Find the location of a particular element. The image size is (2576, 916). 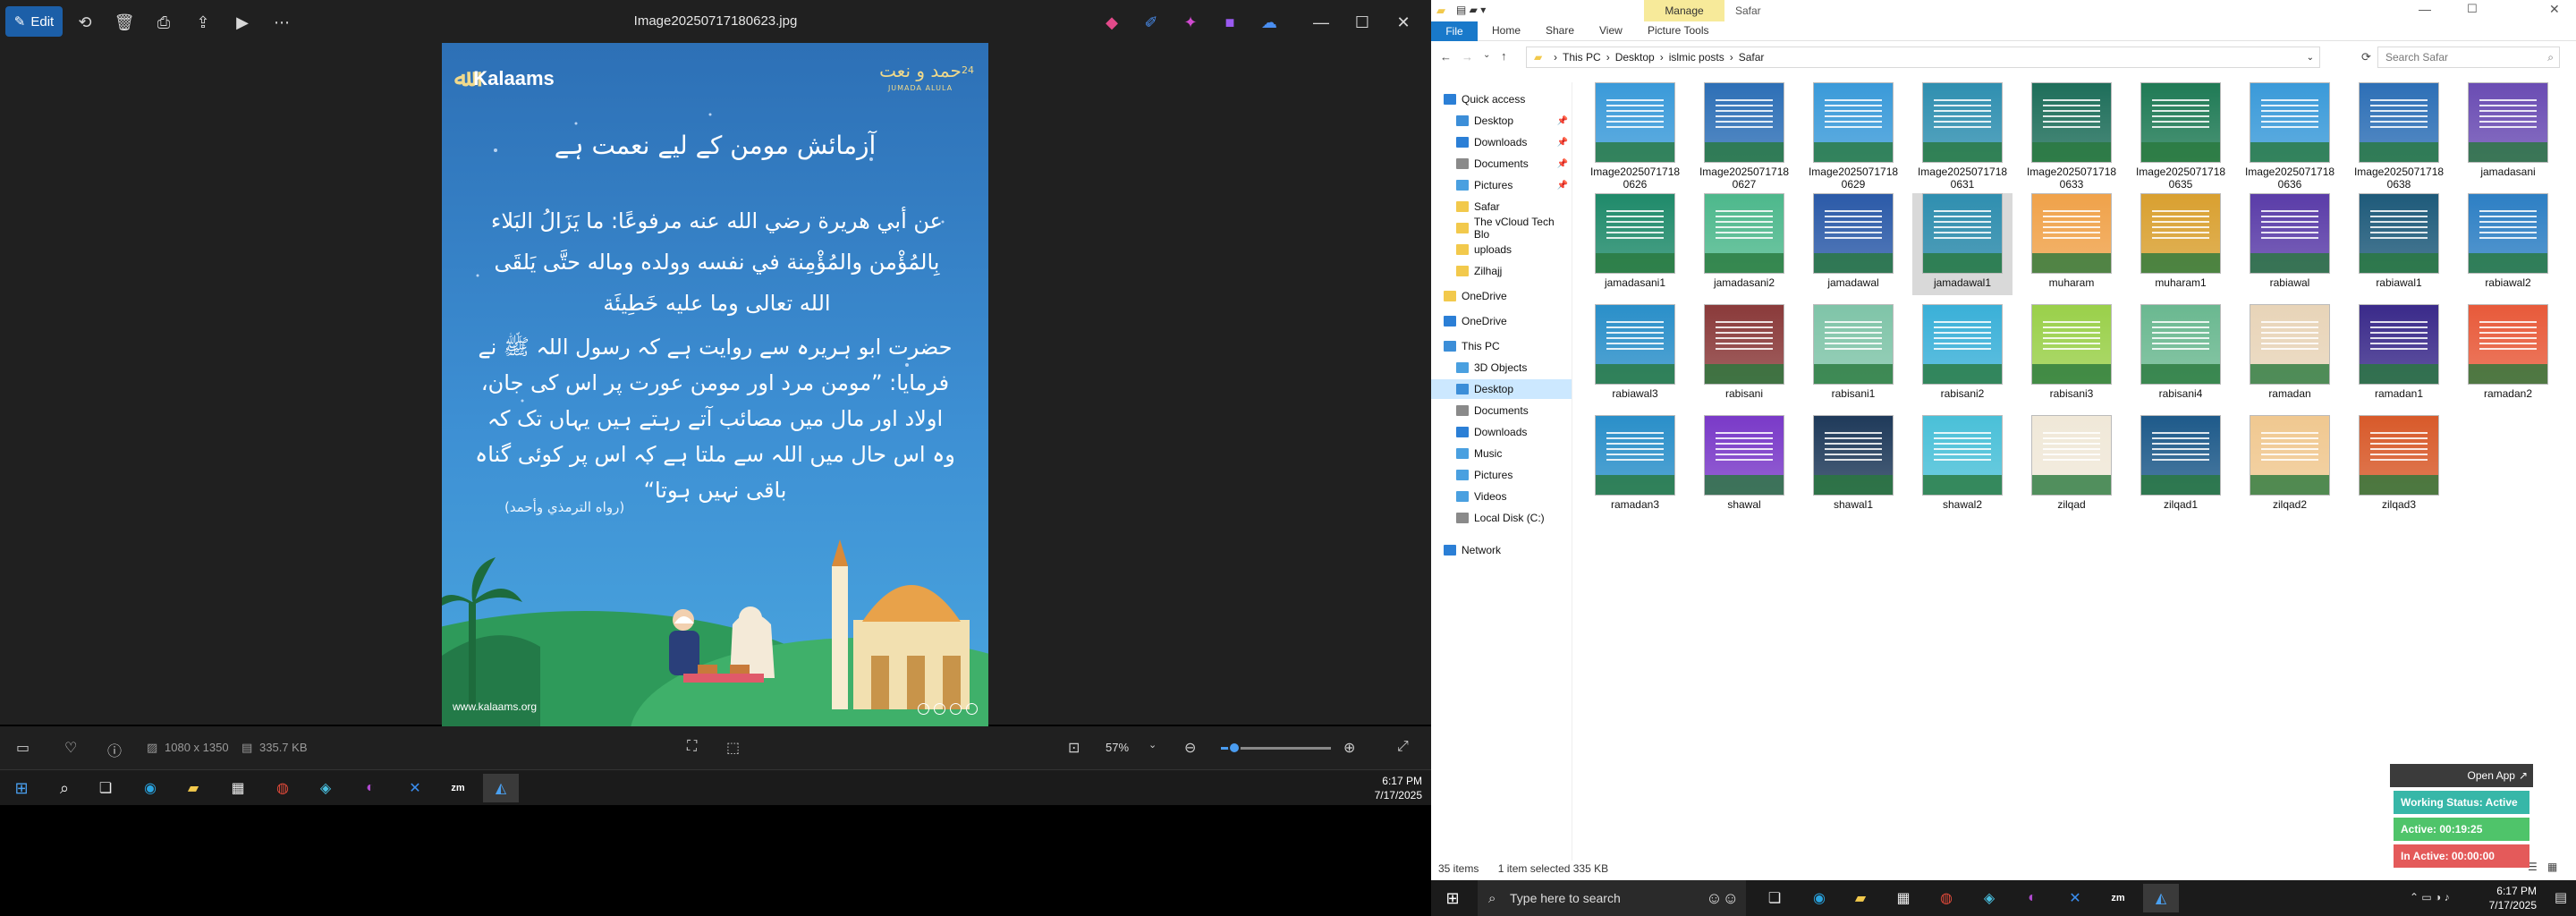

nav-item: 3D Objects is located at coordinates (1501, 367).